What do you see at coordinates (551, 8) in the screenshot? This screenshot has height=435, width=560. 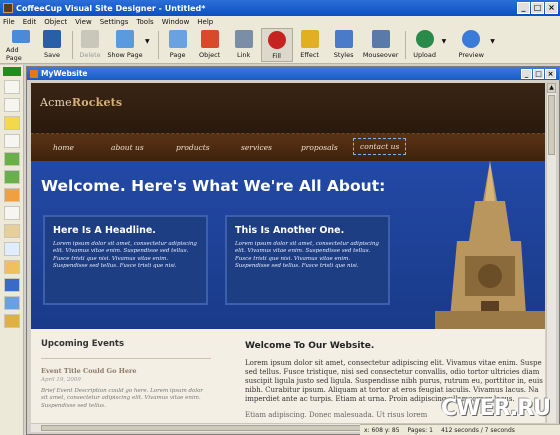 I see `close-button: ×` at bounding box center [551, 8].